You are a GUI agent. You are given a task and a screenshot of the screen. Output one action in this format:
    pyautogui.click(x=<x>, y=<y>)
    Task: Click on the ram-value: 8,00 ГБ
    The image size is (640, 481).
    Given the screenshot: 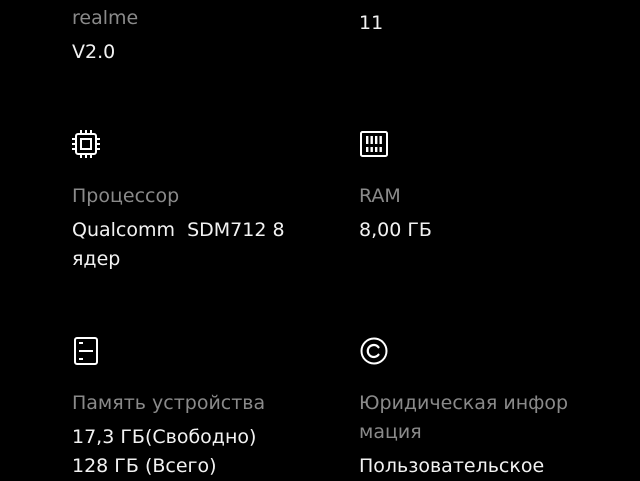 What is the action you would take?
    pyautogui.click(x=395, y=230)
    